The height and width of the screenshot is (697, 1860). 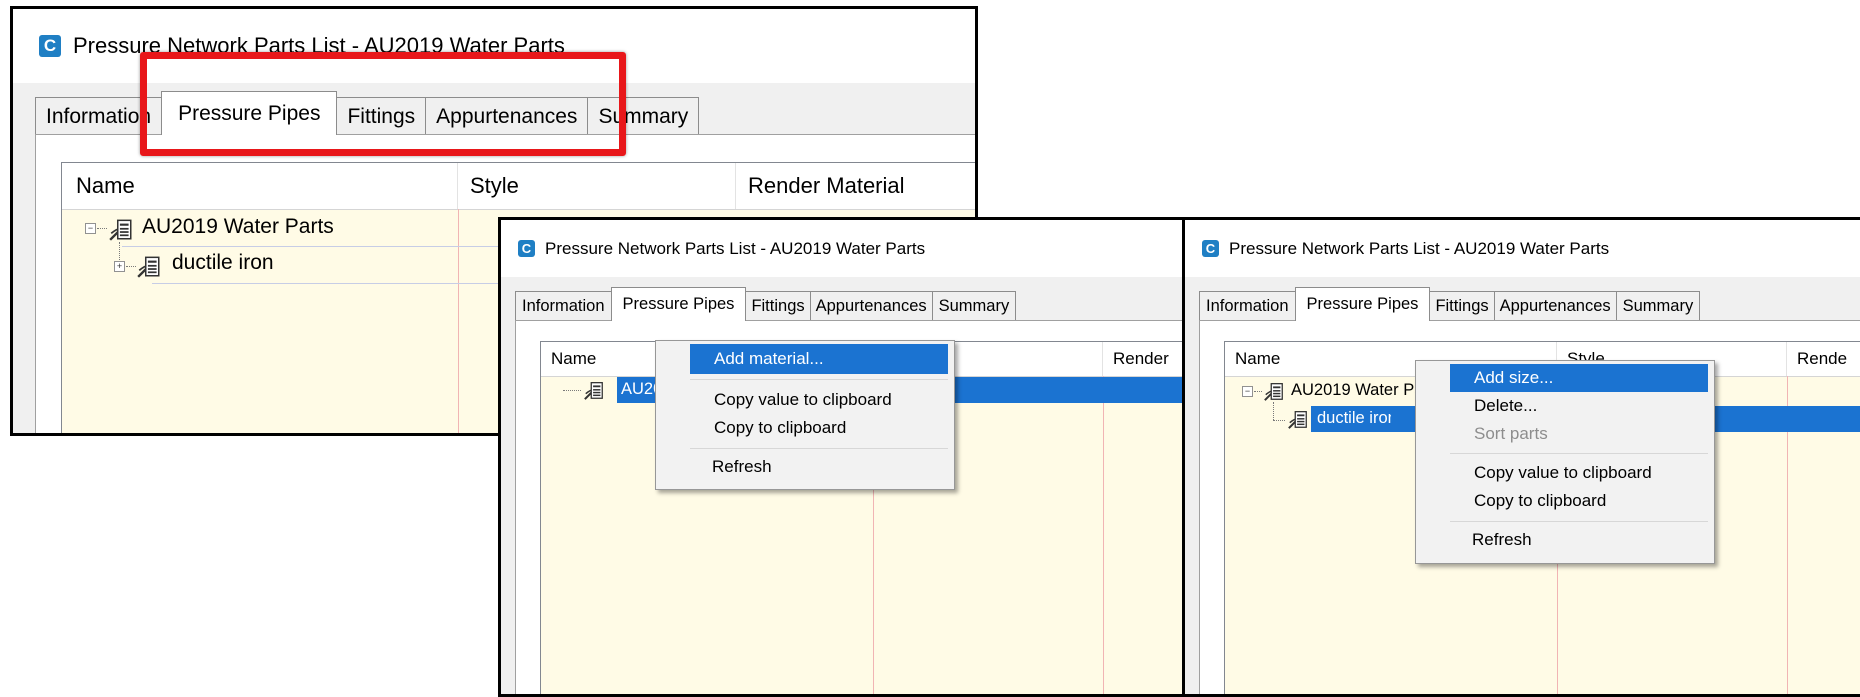 I want to click on column-header: Name Style Render Material, so click(x=518, y=186).